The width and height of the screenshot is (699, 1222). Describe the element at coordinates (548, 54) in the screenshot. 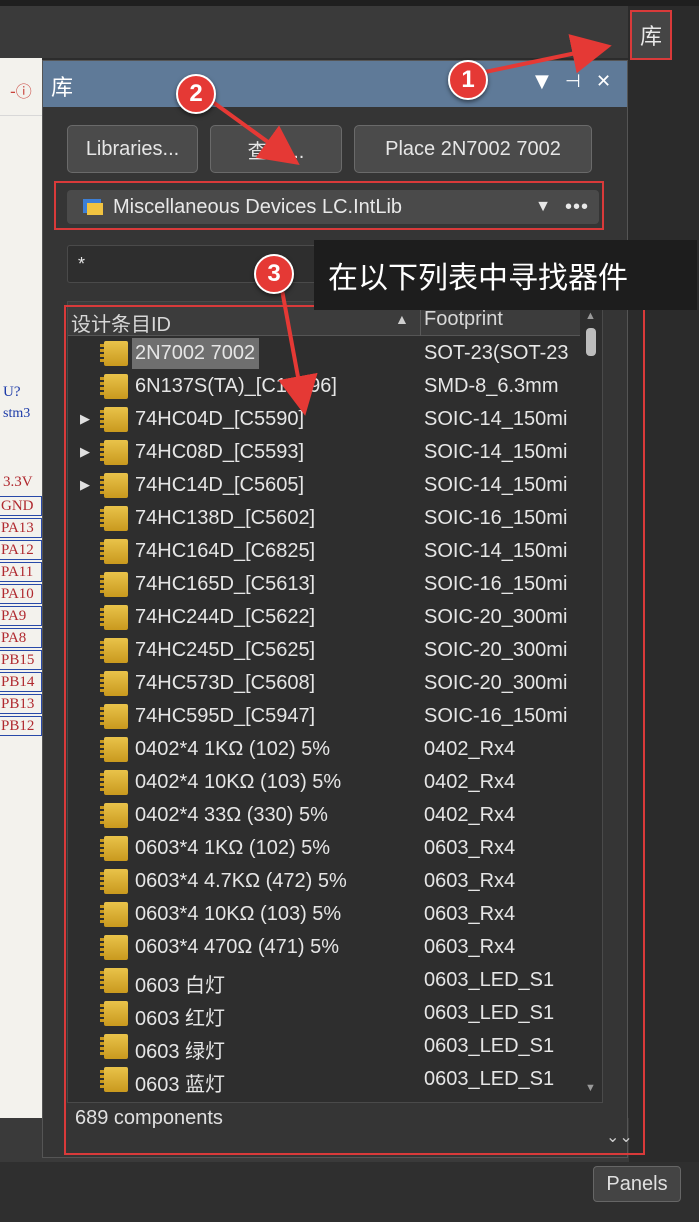

I see `arrow-to-library-button` at that location.